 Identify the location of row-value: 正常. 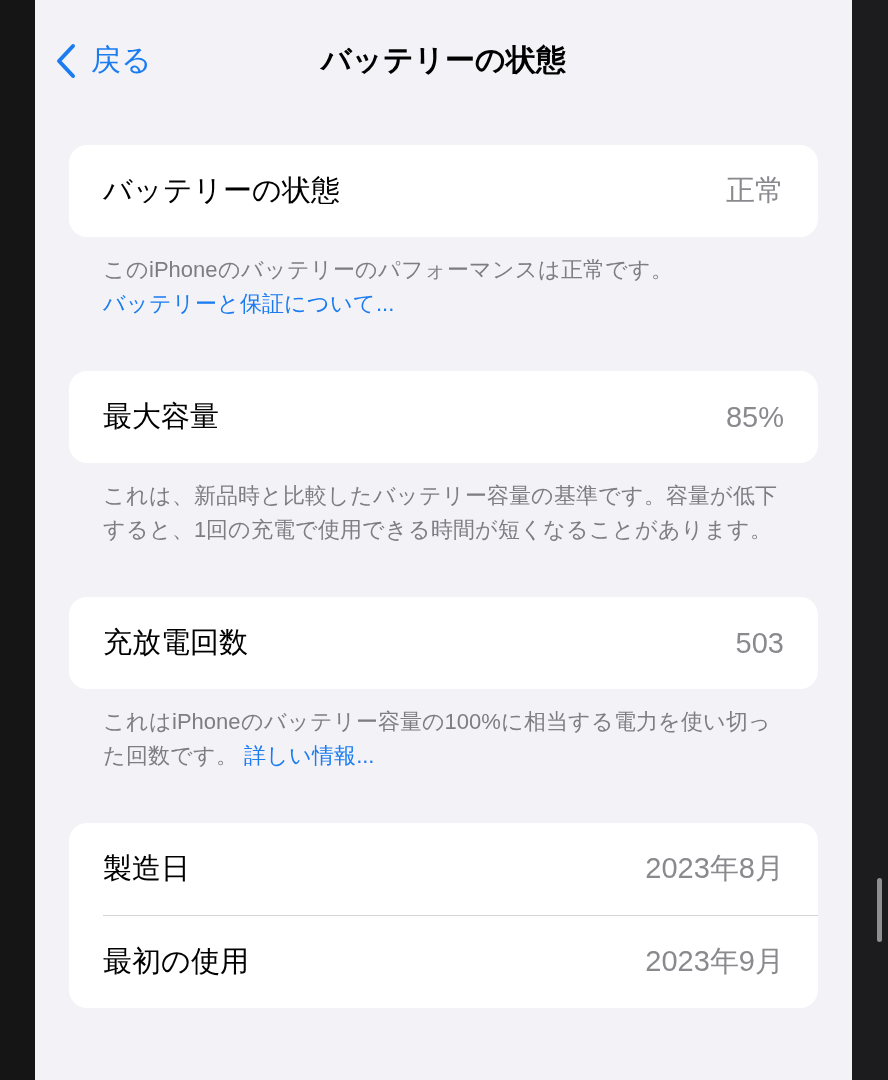
(755, 190).